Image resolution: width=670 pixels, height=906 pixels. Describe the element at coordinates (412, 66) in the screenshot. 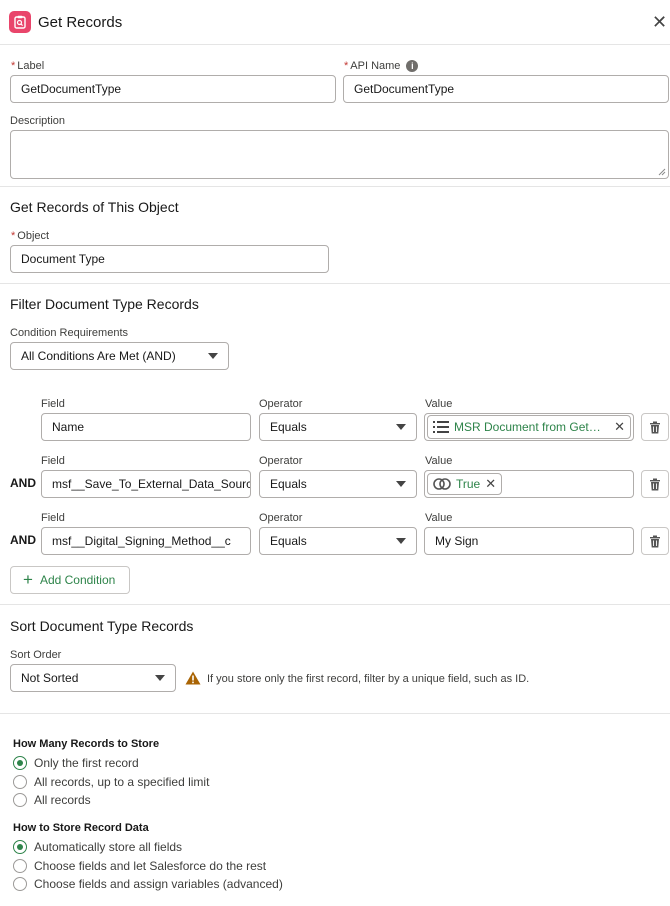

I see `info-icon: i` at that location.